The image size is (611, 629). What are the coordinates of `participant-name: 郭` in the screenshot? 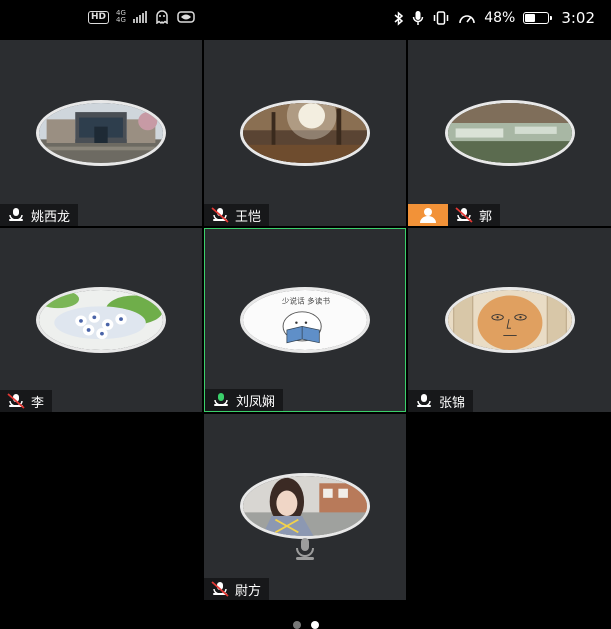 It's located at (486, 217).